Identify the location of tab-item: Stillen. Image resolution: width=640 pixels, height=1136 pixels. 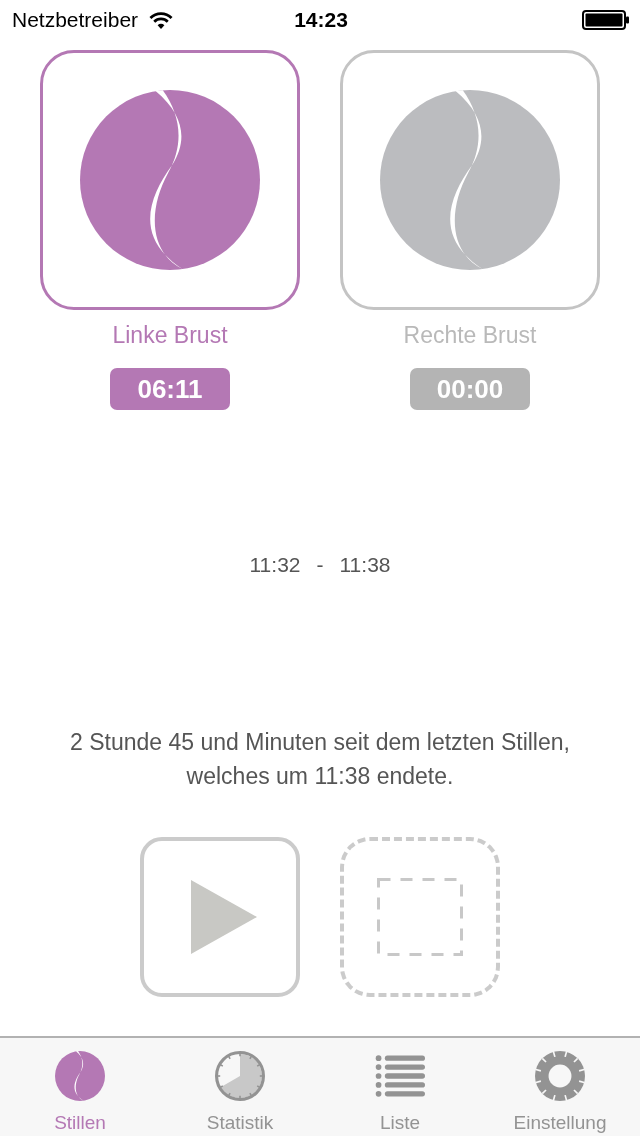
(80, 1087).